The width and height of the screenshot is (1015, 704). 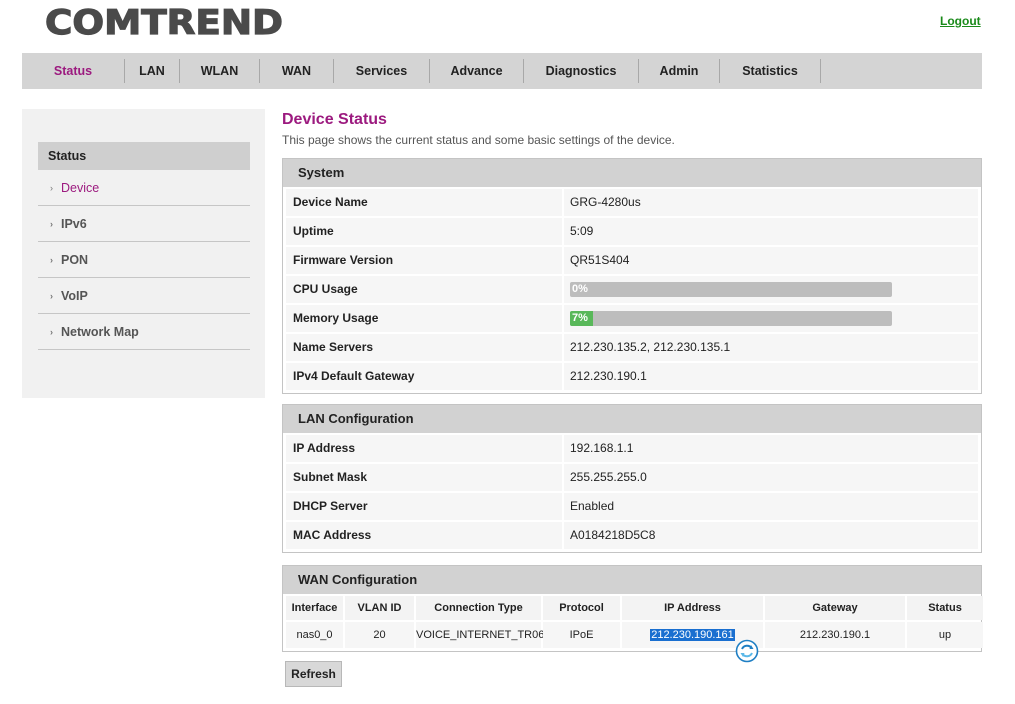 What do you see at coordinates (100, 331) in the screenshot?
I see `sidebar-item-label: Network Map` at bounding box center [100, 331].